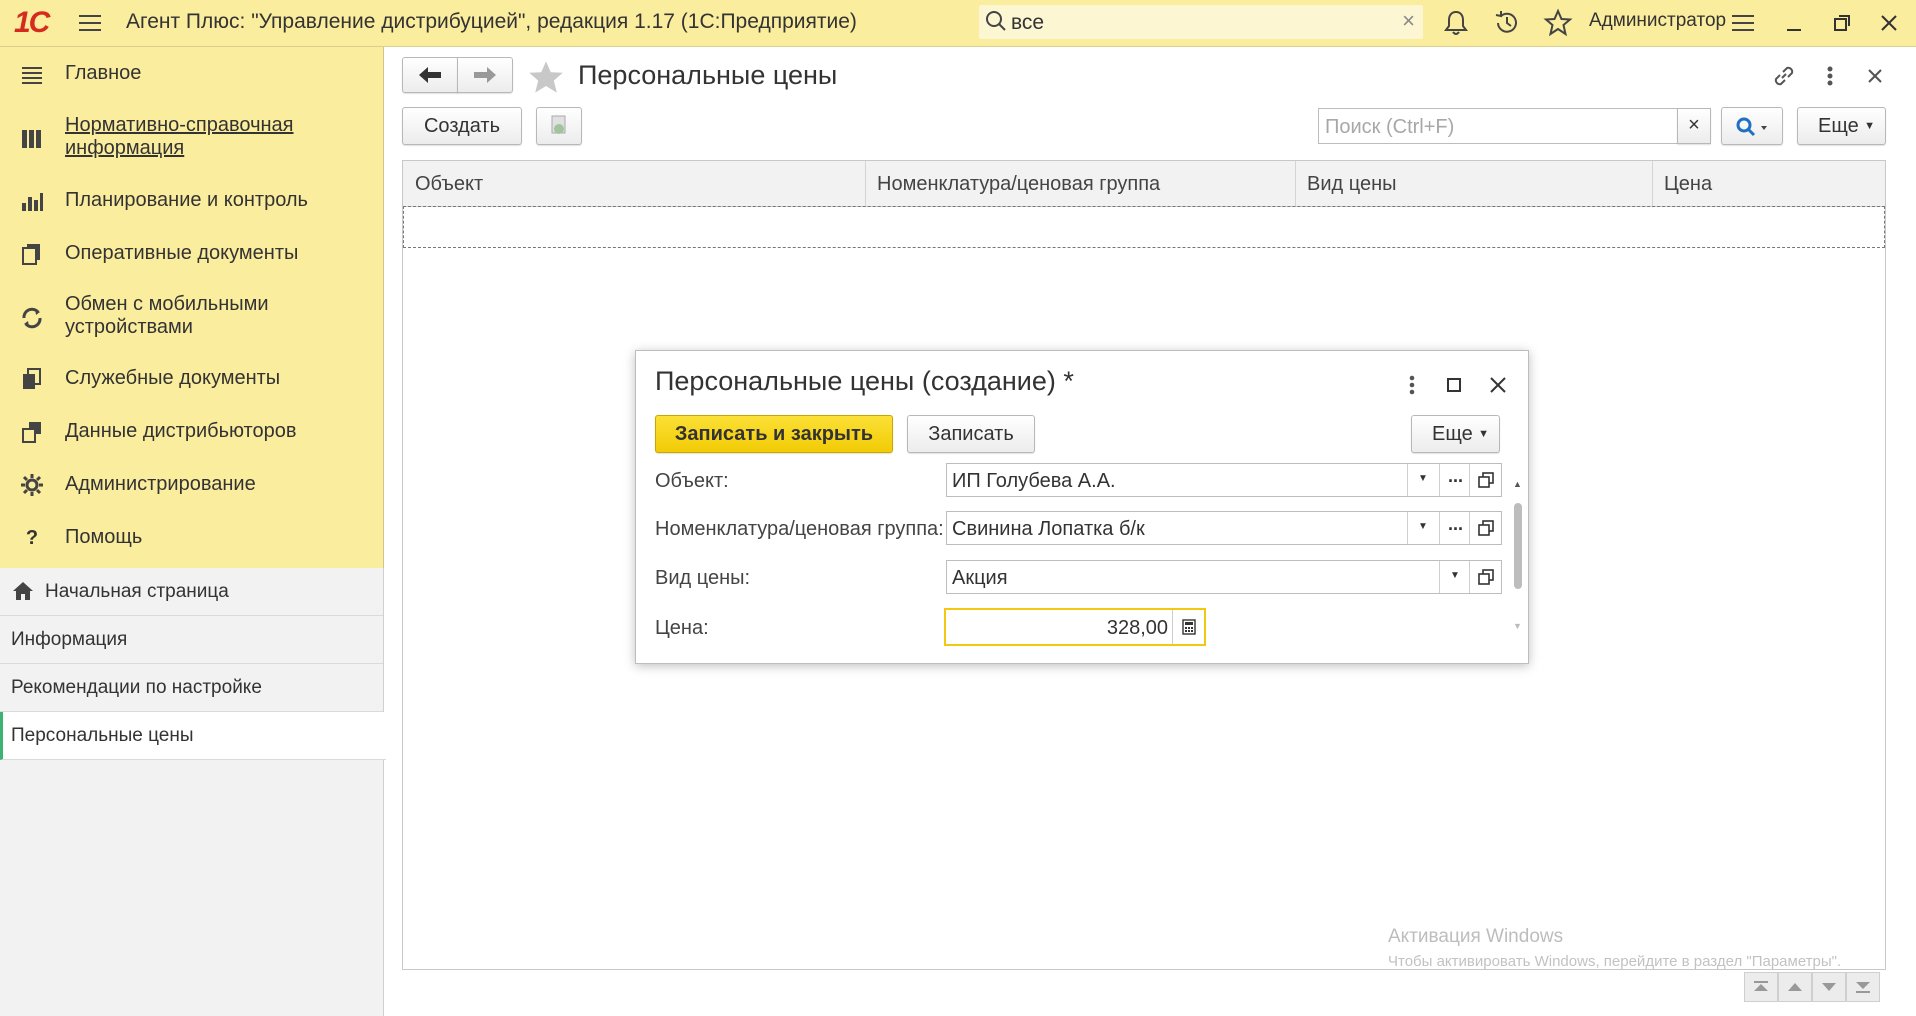  Describe the element at coordinates (191, 640) in the screenshot. I see `open-window-info: Информация` at that location.